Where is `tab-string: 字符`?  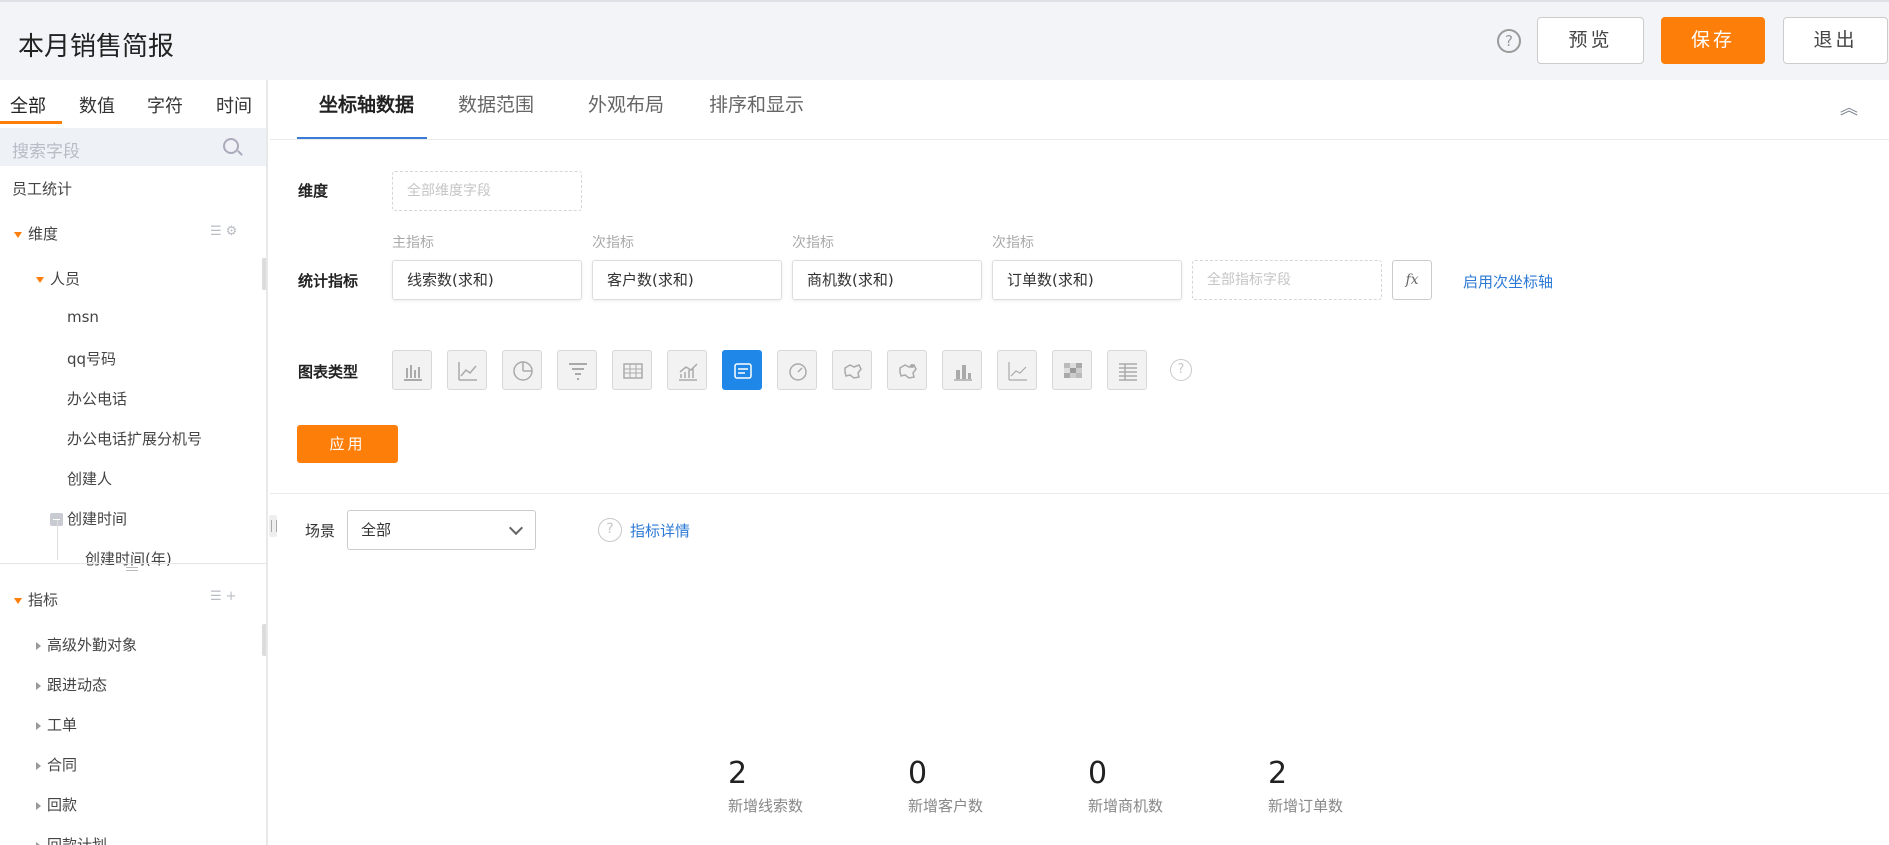 tab-string: 字符 is located at coordinates (165, 105).